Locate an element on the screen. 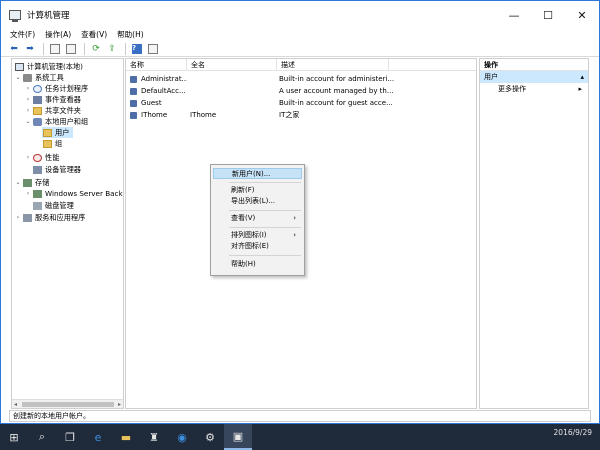  minimize-button: — is located at coordinates (514, 15).